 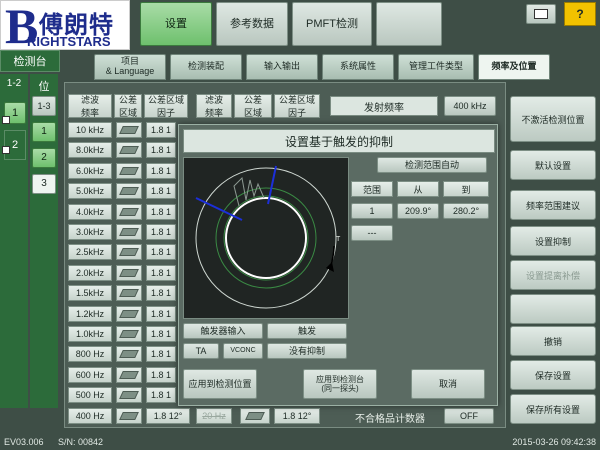 What do you see at coordinates (372, 233) in the screenshot?
I see `range-dash-button: ---` at bounding box center [372, 233].